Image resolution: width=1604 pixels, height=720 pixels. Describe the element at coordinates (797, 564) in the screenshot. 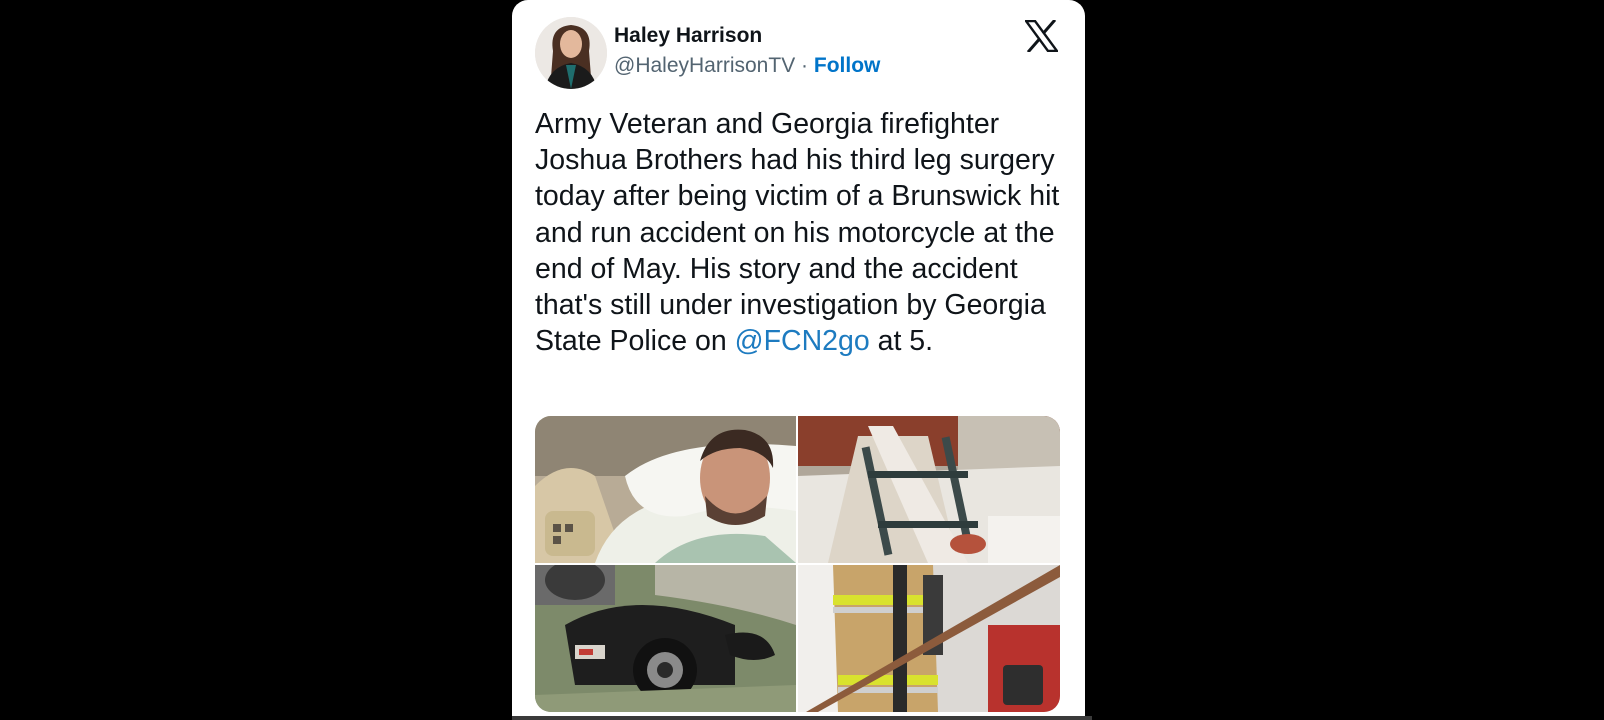

I see `media-grid` at that location.